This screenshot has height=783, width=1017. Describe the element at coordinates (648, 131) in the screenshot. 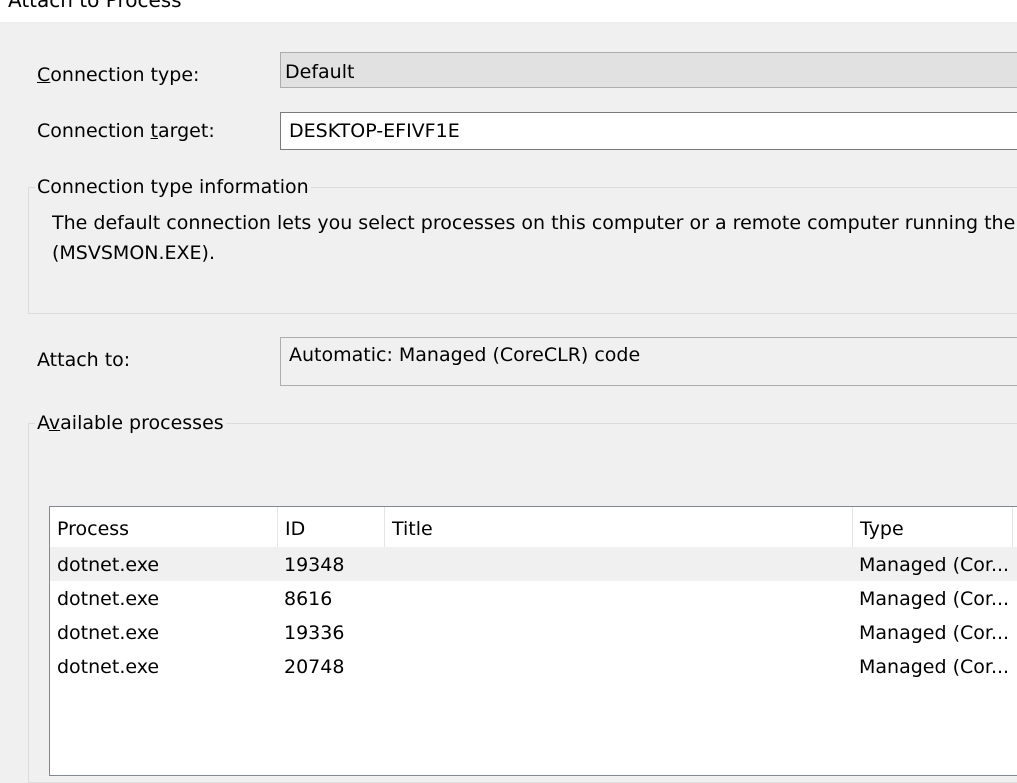

I see `connection-target-input: DESKTOP-EFIVF1E` at that location.